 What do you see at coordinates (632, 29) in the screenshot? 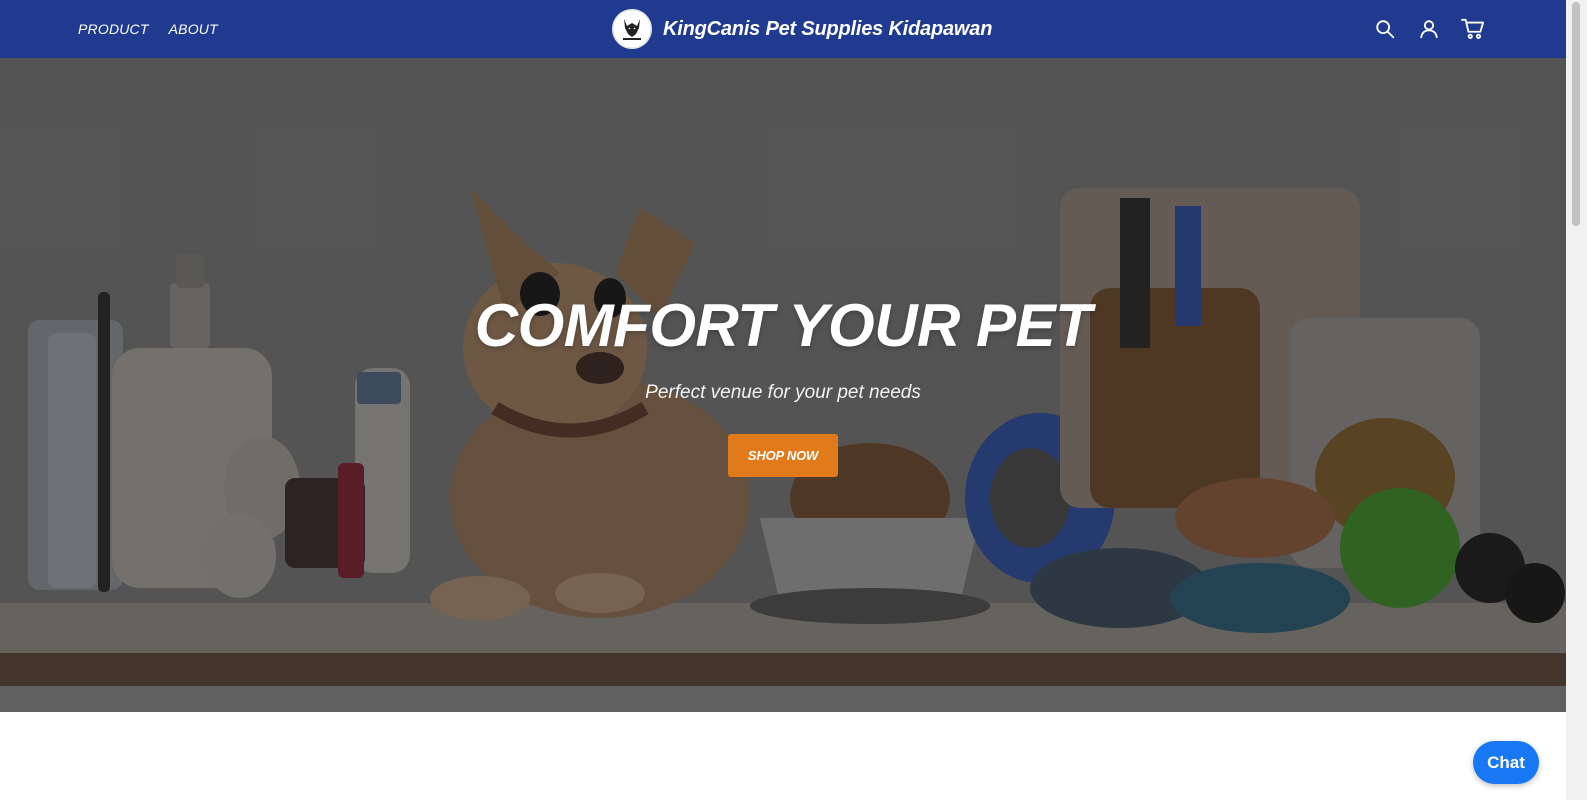
I see `brand-logo` at bounding box center [632, 29].